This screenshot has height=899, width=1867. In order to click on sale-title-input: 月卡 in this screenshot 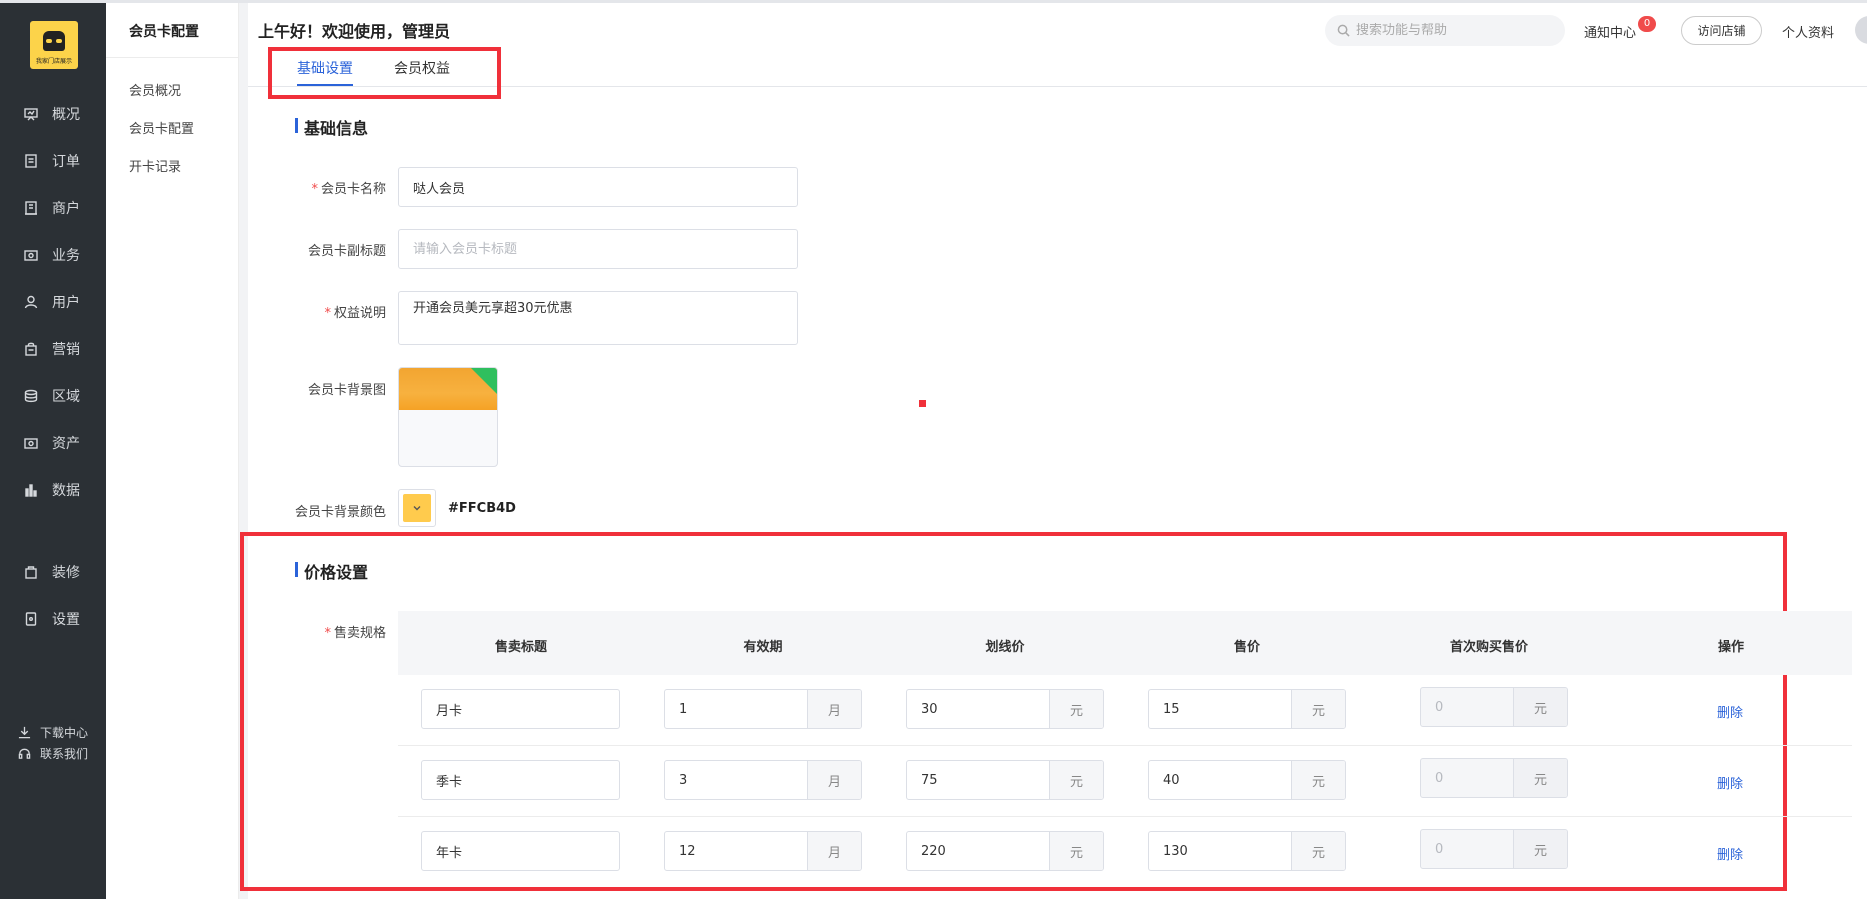, I will do `click(520, 709)`.